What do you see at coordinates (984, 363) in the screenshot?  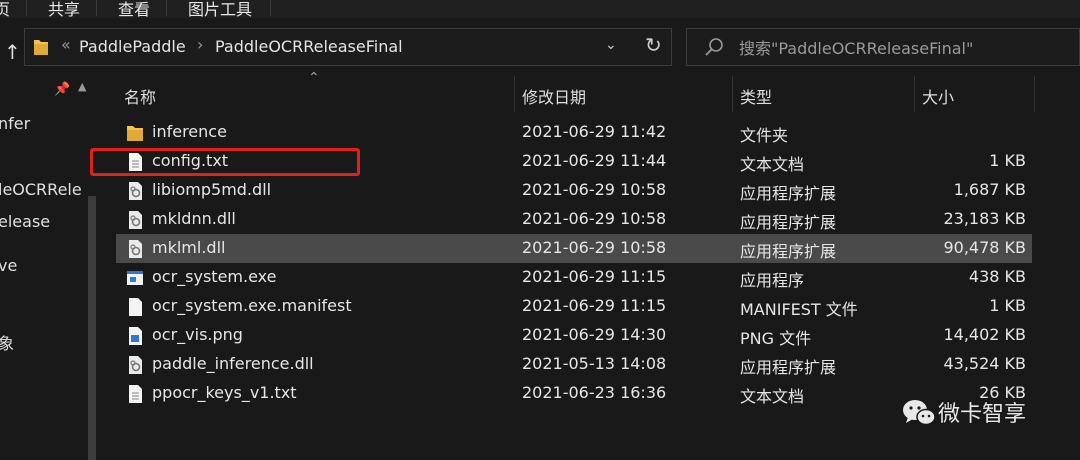 I see `file-size: 43,524 KB` at bounding box center [984, 363].